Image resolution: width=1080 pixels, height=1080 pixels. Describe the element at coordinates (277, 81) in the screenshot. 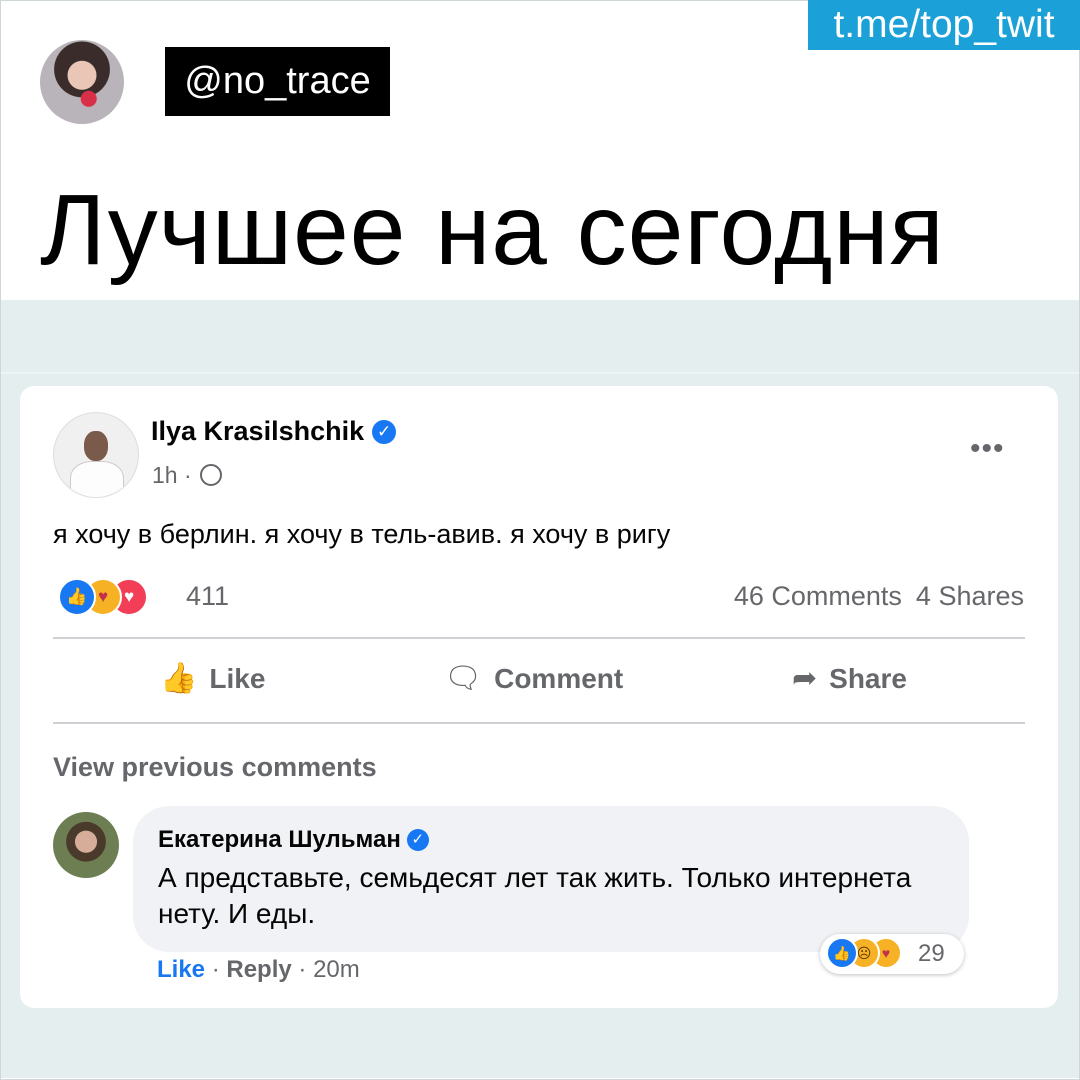

I see `author-handle: @no_trace` at that location.